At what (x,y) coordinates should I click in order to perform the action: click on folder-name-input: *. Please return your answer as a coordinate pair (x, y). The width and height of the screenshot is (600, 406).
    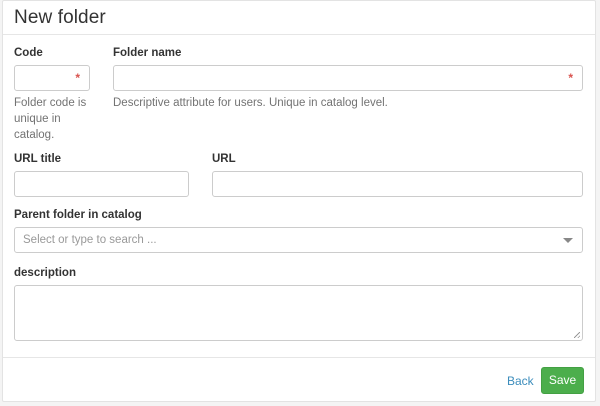
    Looking at the image, I should click on (348, 78).